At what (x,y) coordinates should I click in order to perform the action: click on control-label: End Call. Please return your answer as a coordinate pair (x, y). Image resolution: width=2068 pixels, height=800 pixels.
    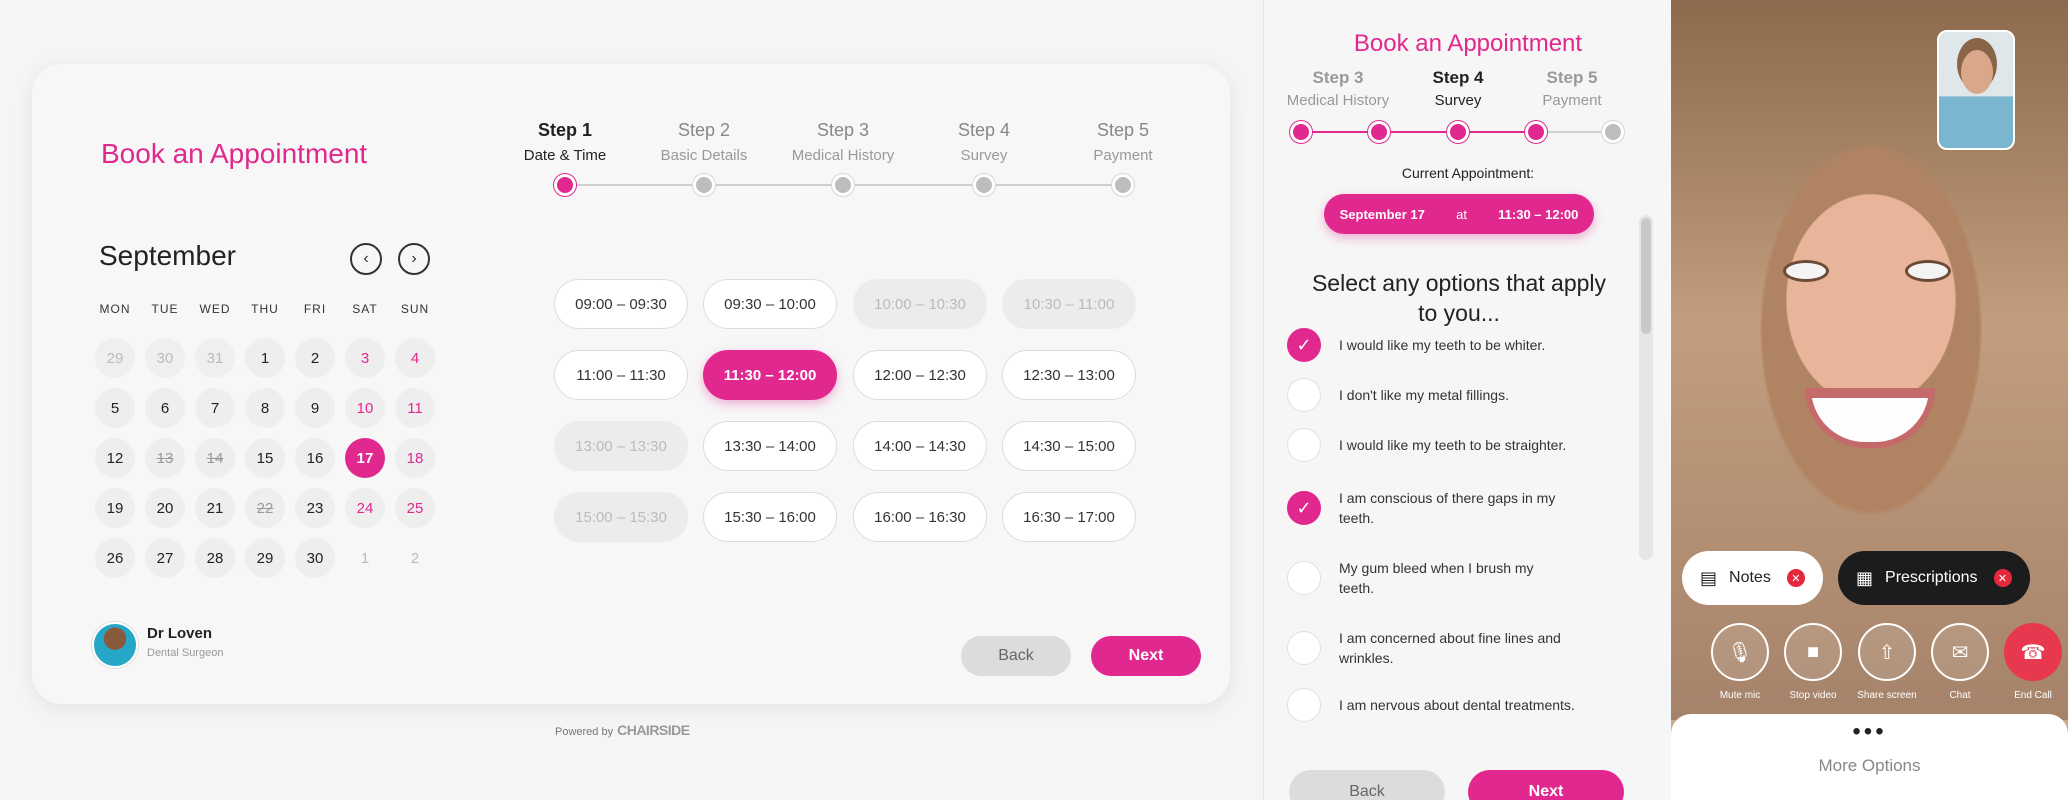
    Looking at the image, I should click on (2033, 695).